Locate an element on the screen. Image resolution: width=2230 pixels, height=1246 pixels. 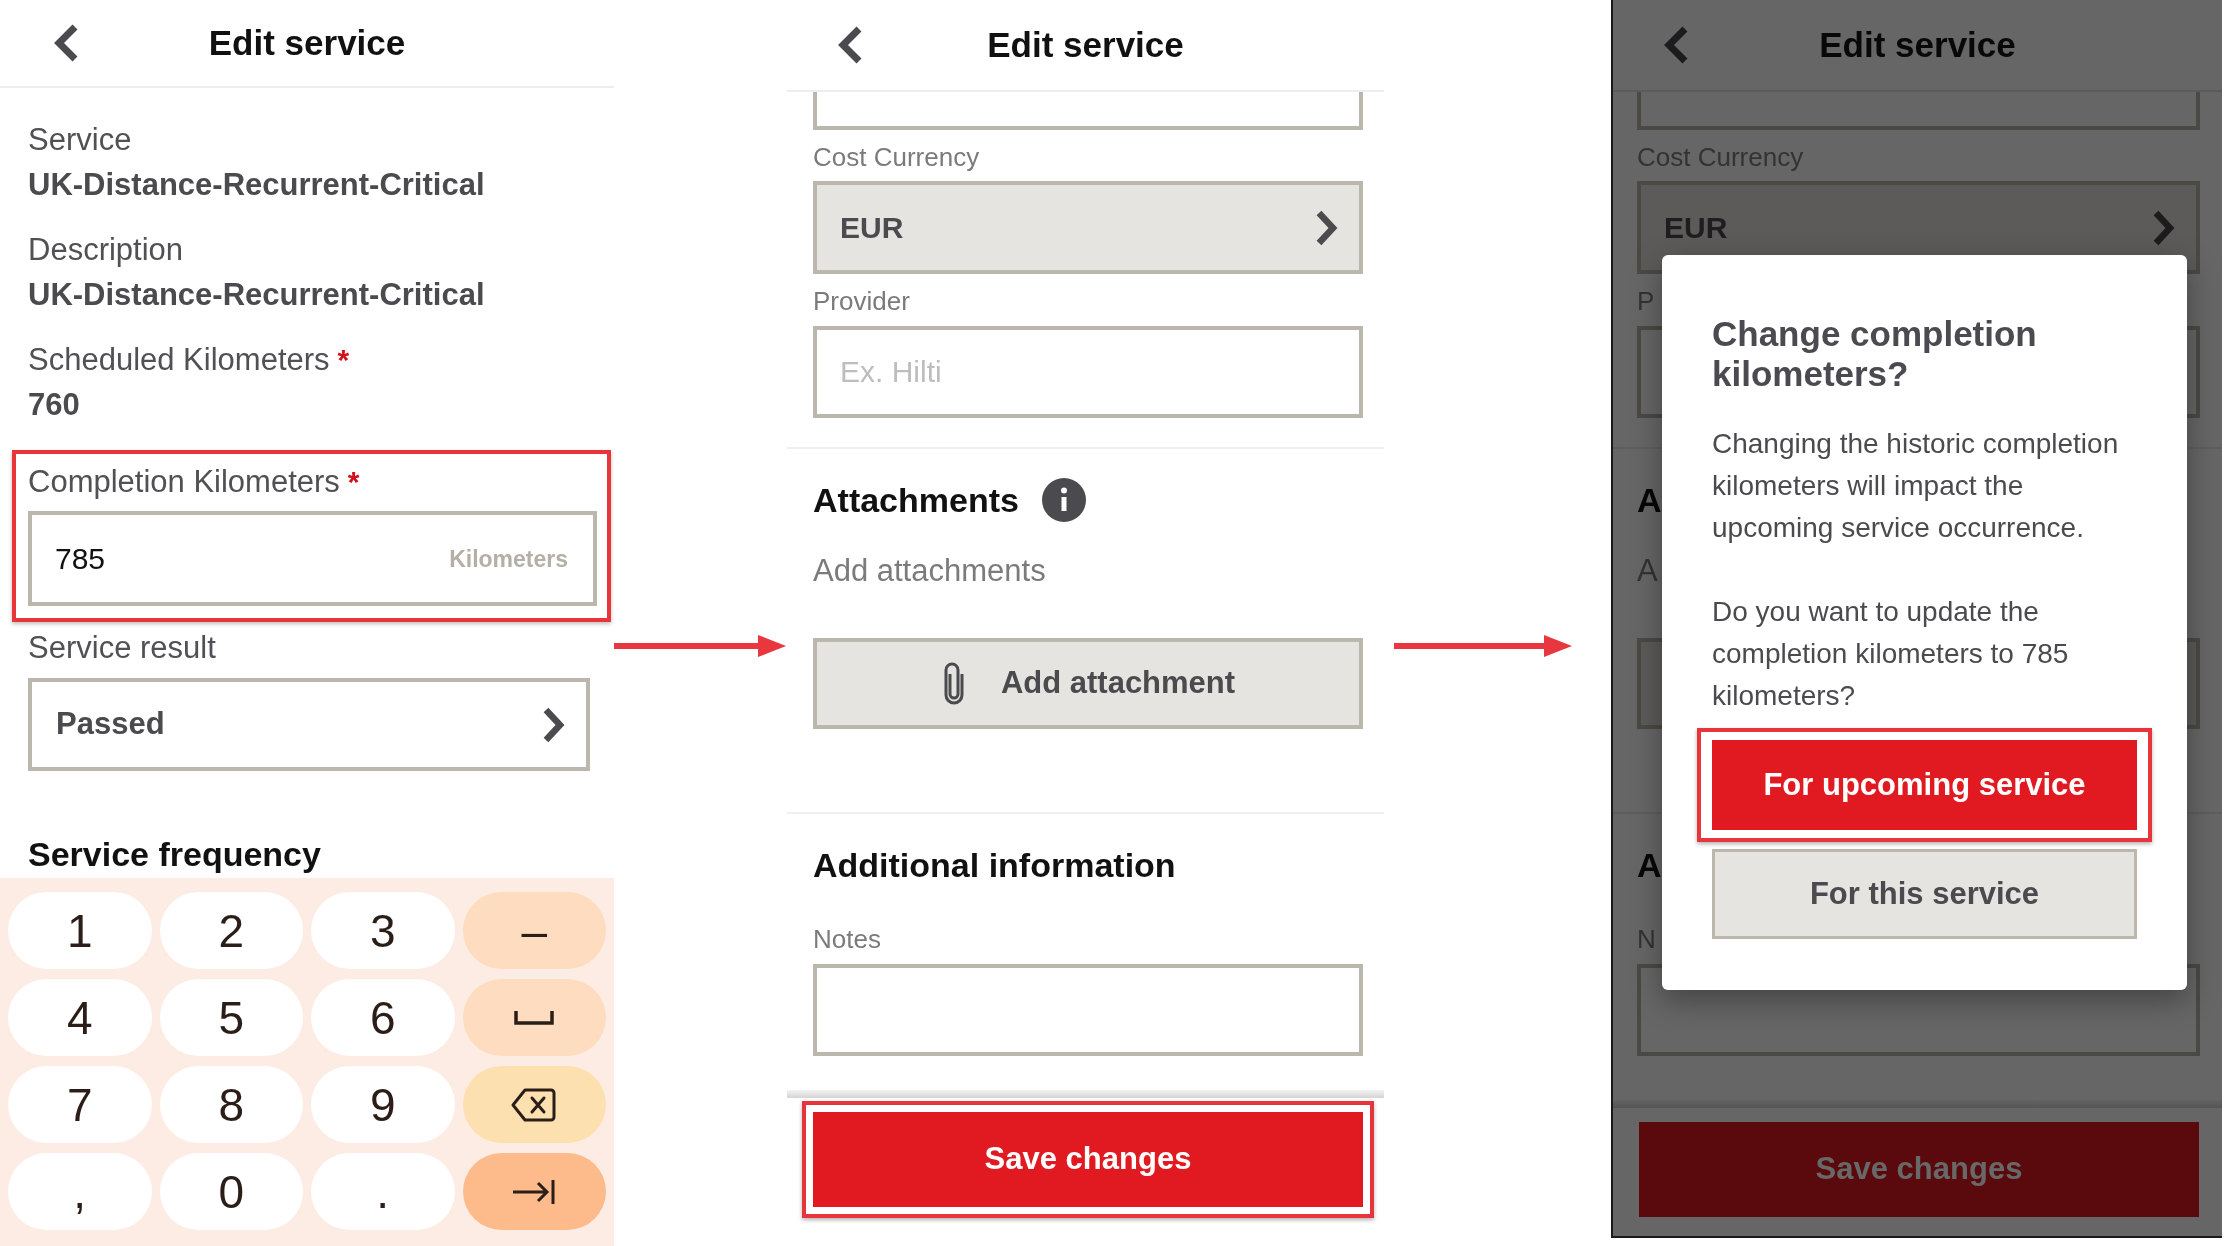
dialog-button: For this service is located at coordinates (1924, 894).